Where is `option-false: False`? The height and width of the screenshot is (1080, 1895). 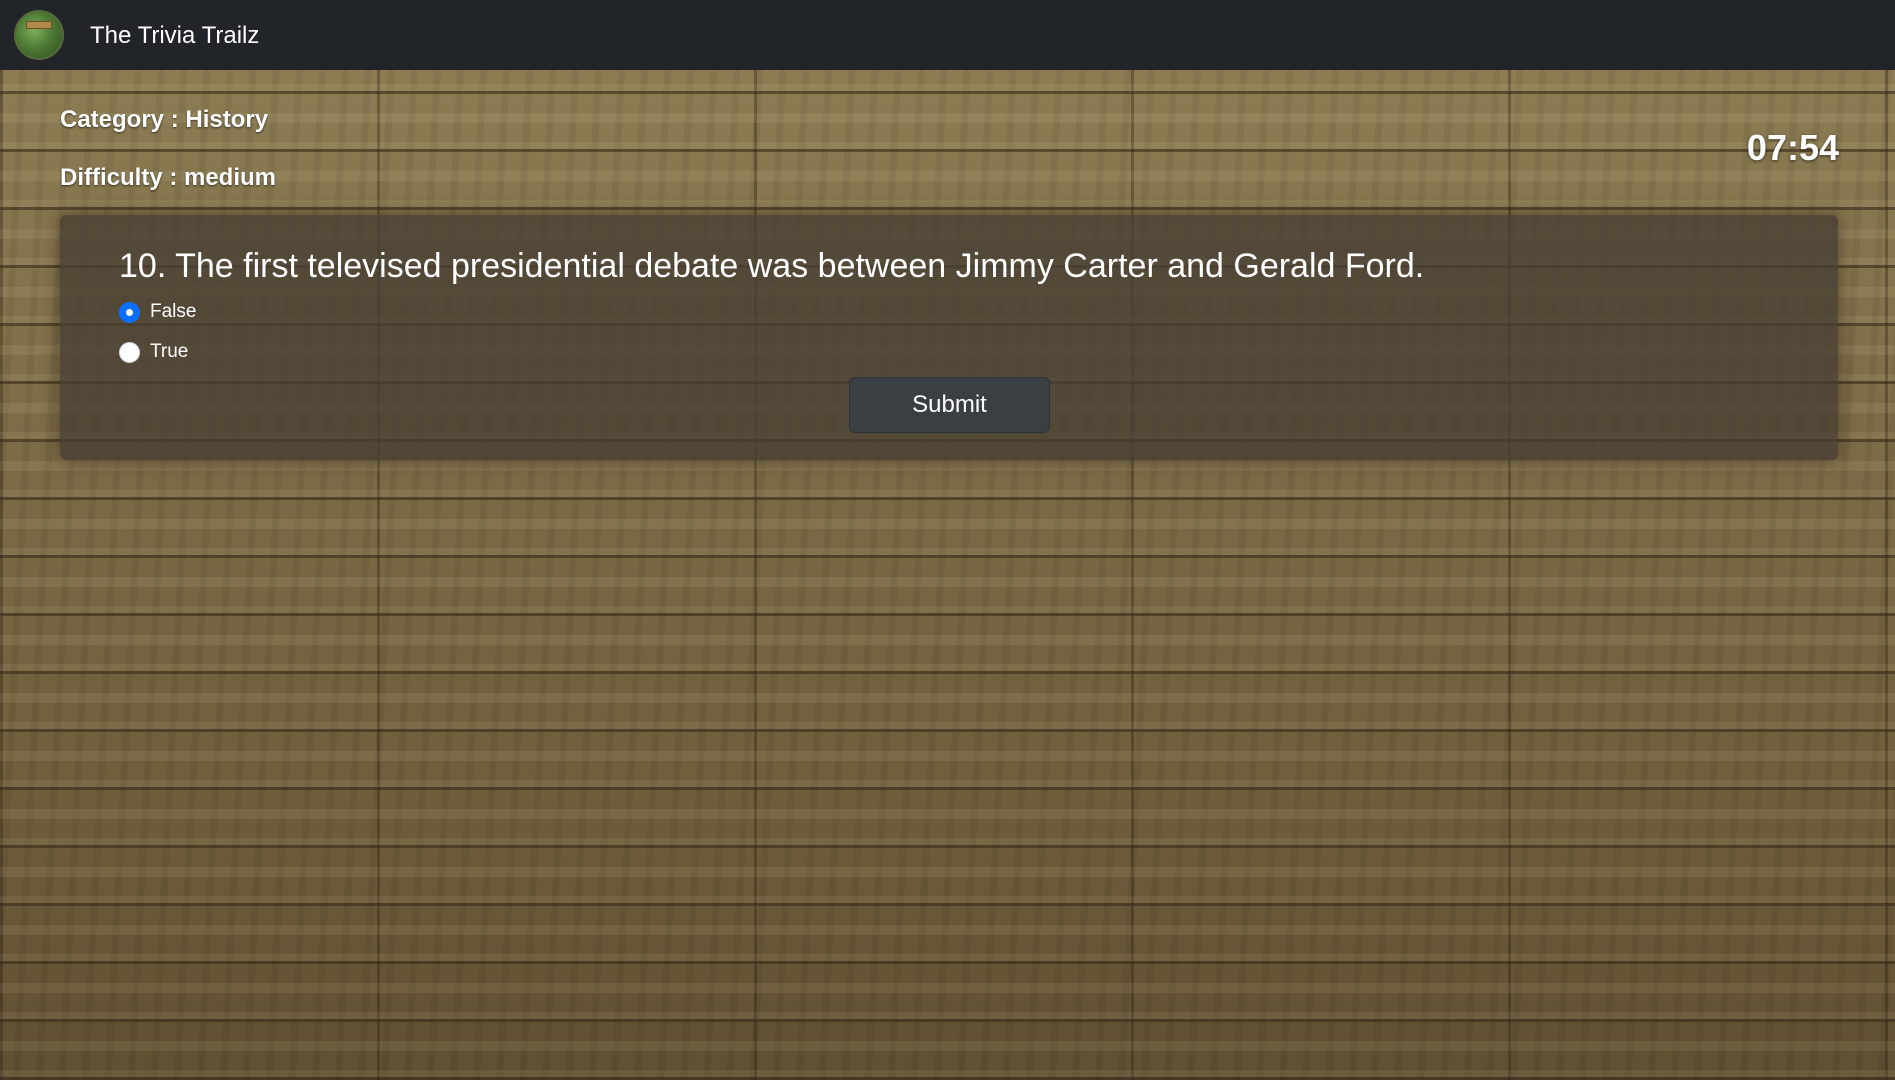
option-false: False is located at coordinates (157, 312).